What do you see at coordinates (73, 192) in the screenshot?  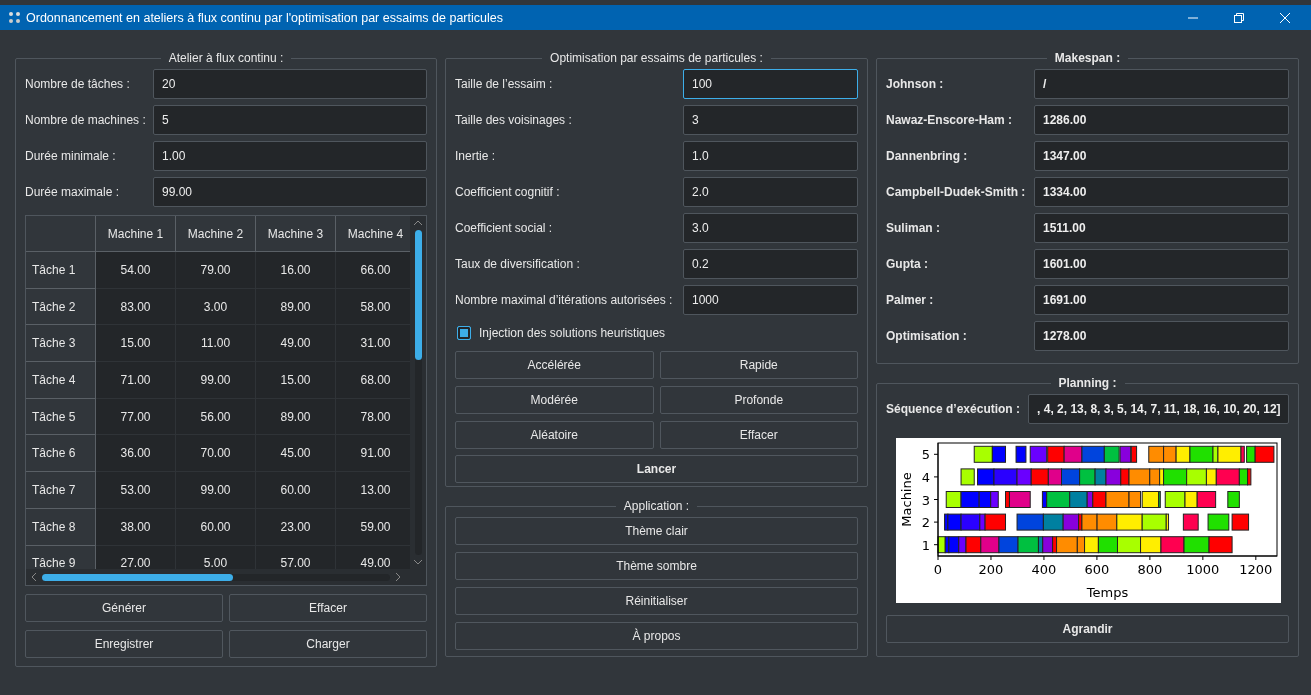 I see `field-label: Durée maximale :` at bounding box center [73, 192].